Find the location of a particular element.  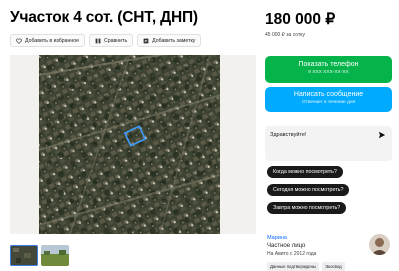

send-icon is located at coordinates (382, 136).